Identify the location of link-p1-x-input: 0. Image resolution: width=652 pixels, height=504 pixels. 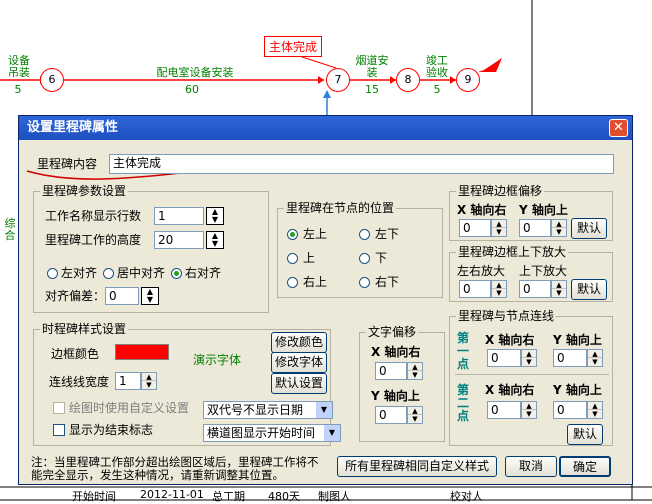
(504, 358).